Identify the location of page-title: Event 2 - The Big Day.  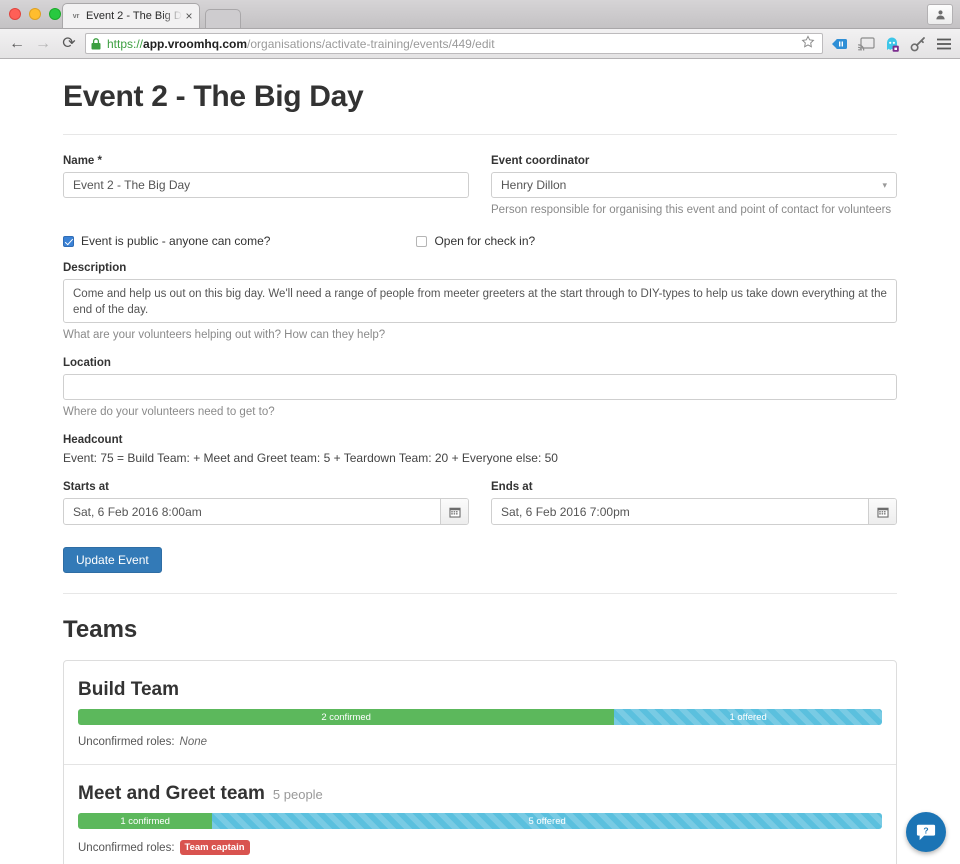
(213, 96).